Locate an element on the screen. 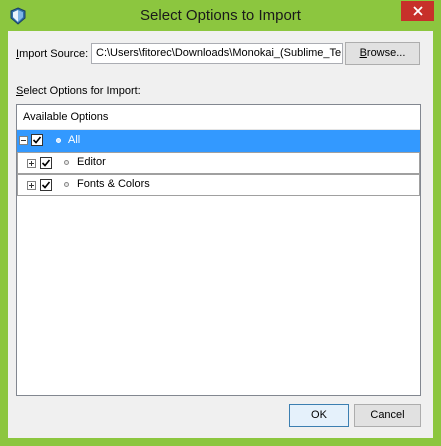  tree-row-label: Editor is located at coordinates (91, 162).